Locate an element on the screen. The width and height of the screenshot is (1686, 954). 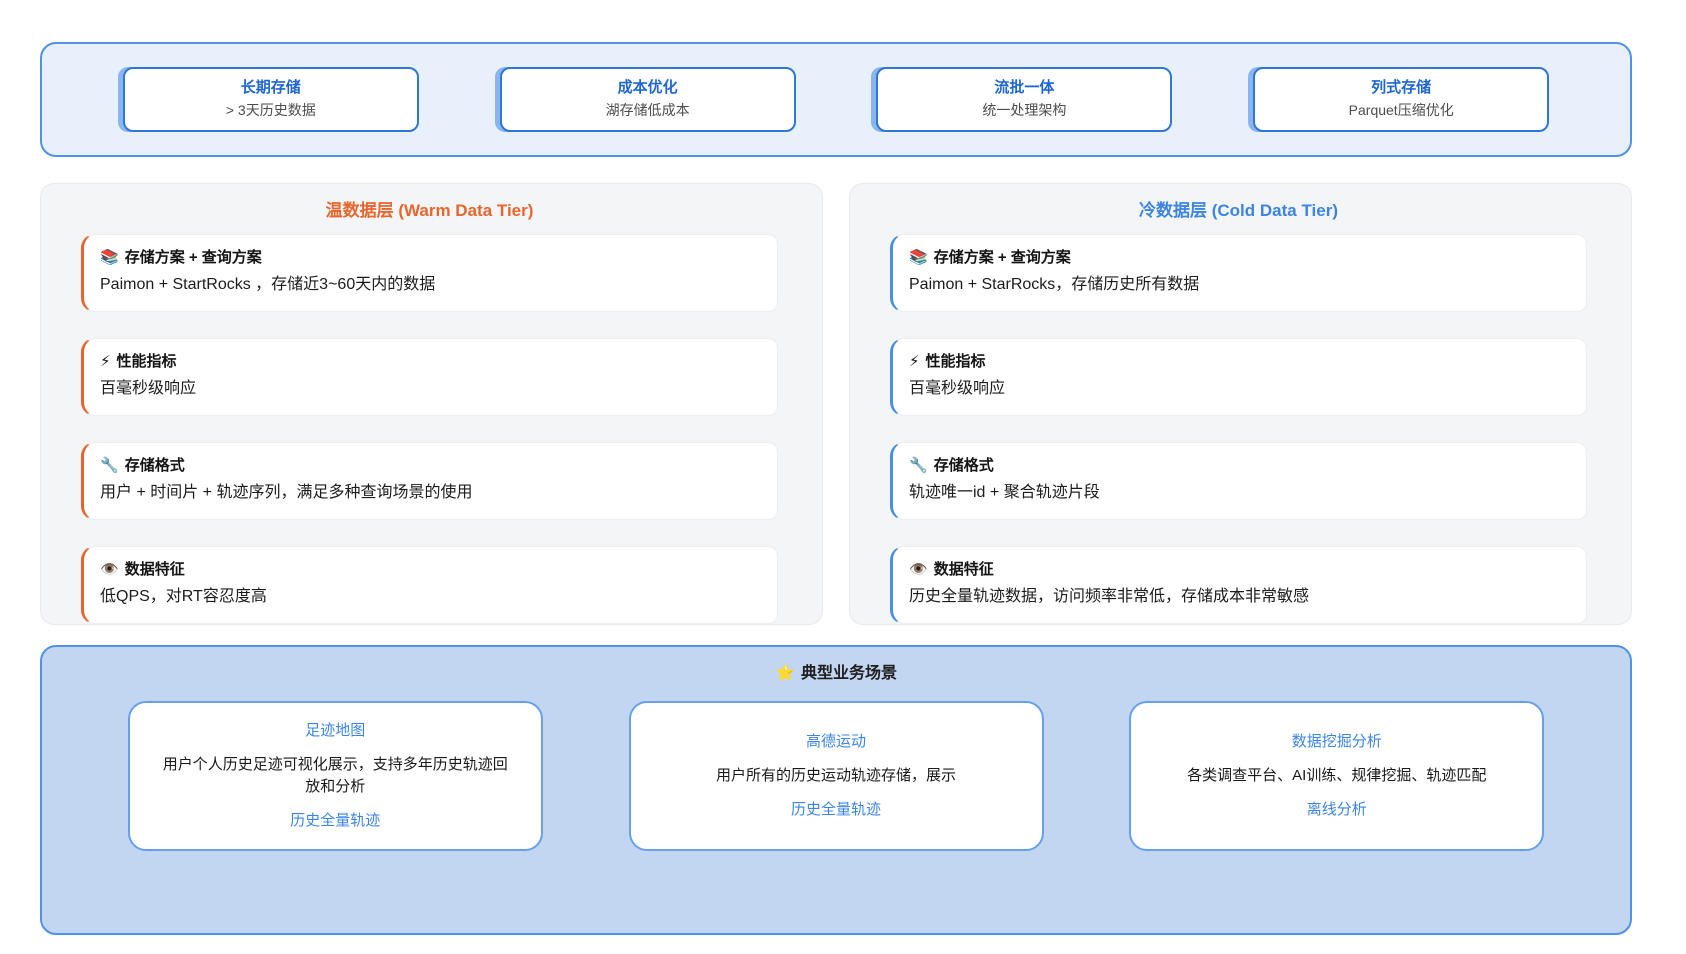
feature-title: 流批一体 is located at coordinates (1024, 87).